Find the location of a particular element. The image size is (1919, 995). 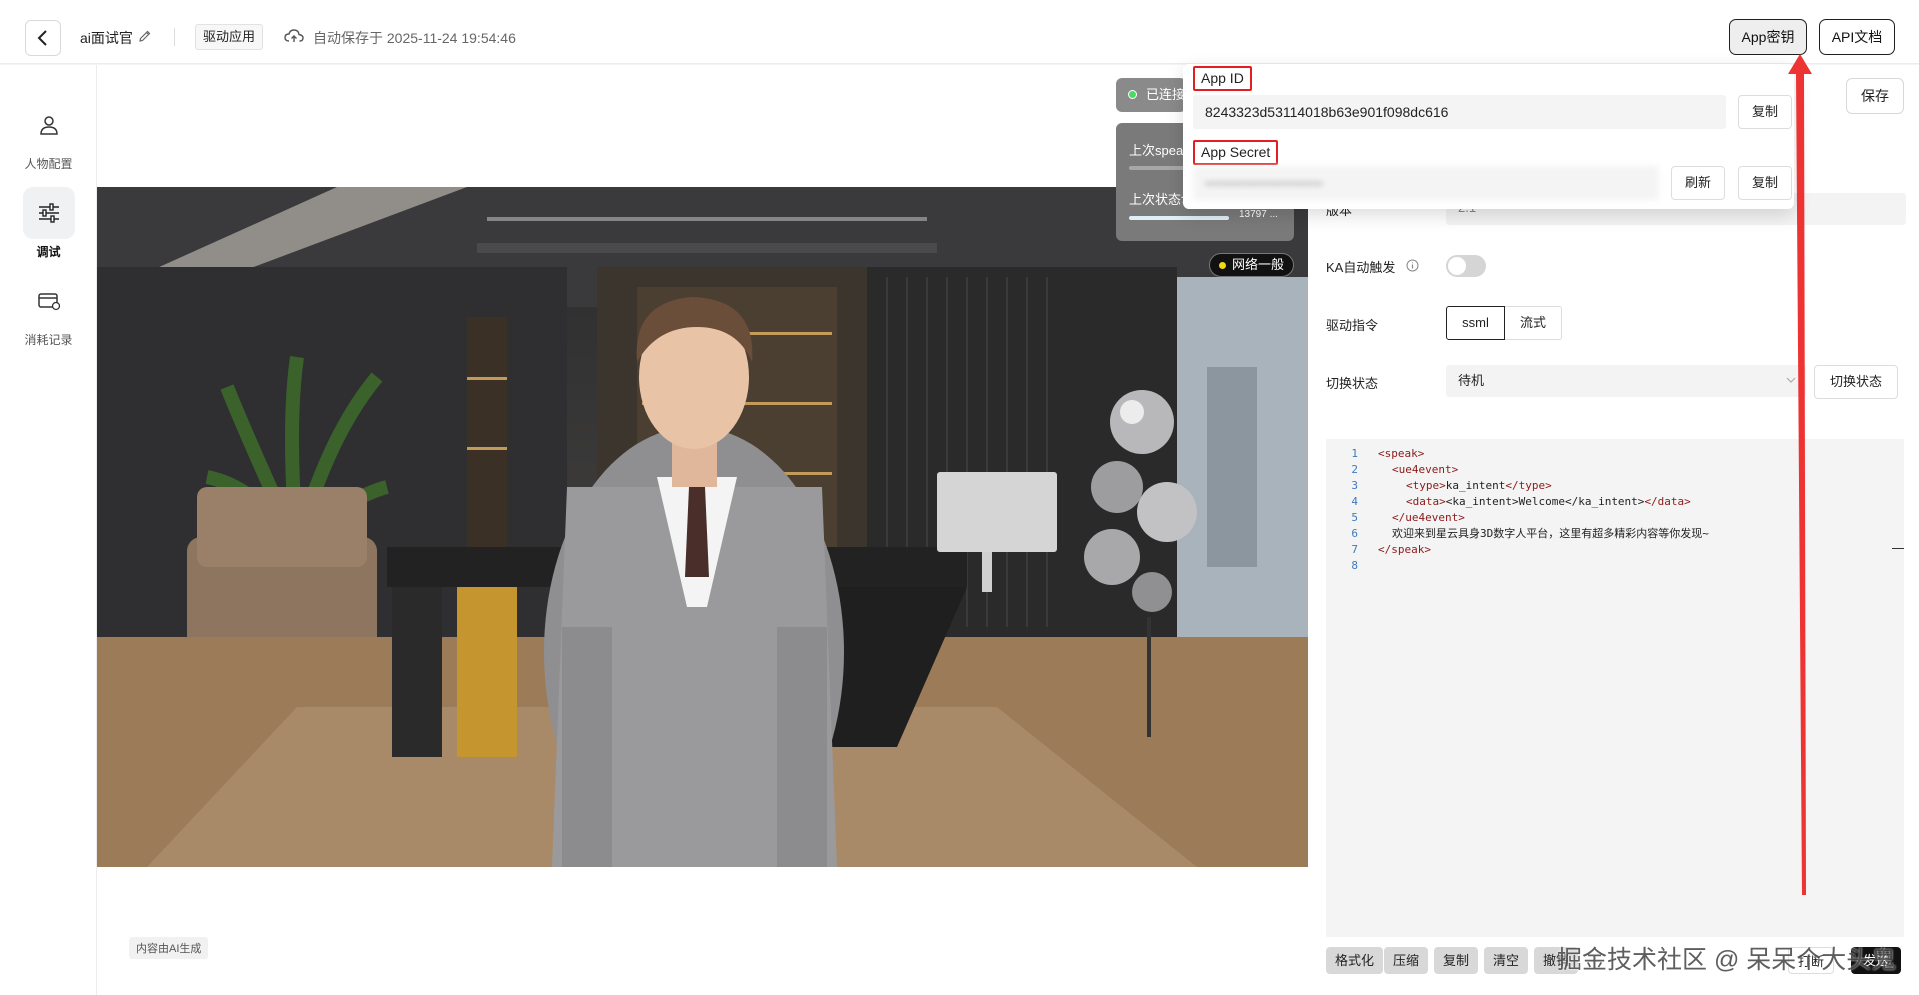

sidebar-item-label: 消耗记录 is located at coordinates (48, 340).